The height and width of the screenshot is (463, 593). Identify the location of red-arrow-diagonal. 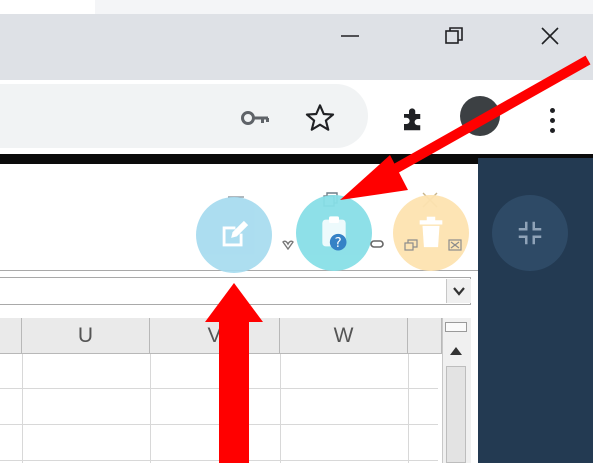
(465, 127).